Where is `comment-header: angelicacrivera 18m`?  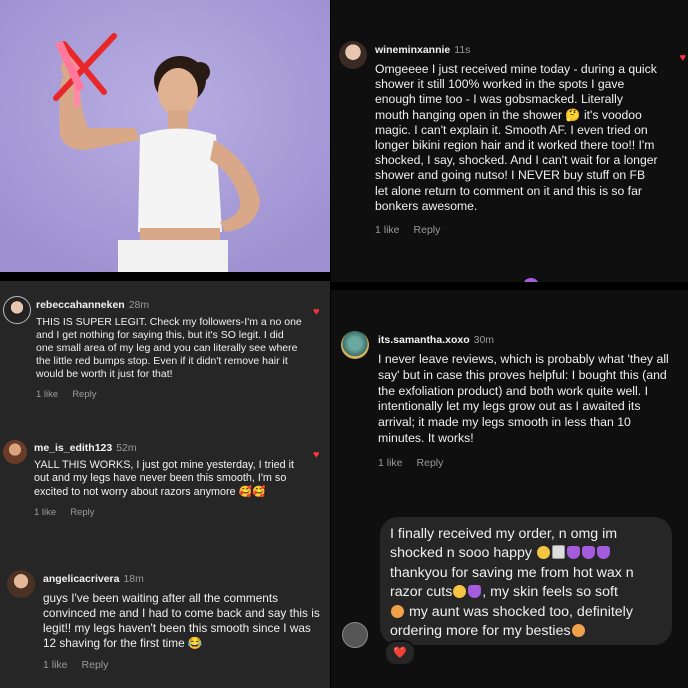 comment-header: angelicacrivera 18m is located at coordinates (184, 578).